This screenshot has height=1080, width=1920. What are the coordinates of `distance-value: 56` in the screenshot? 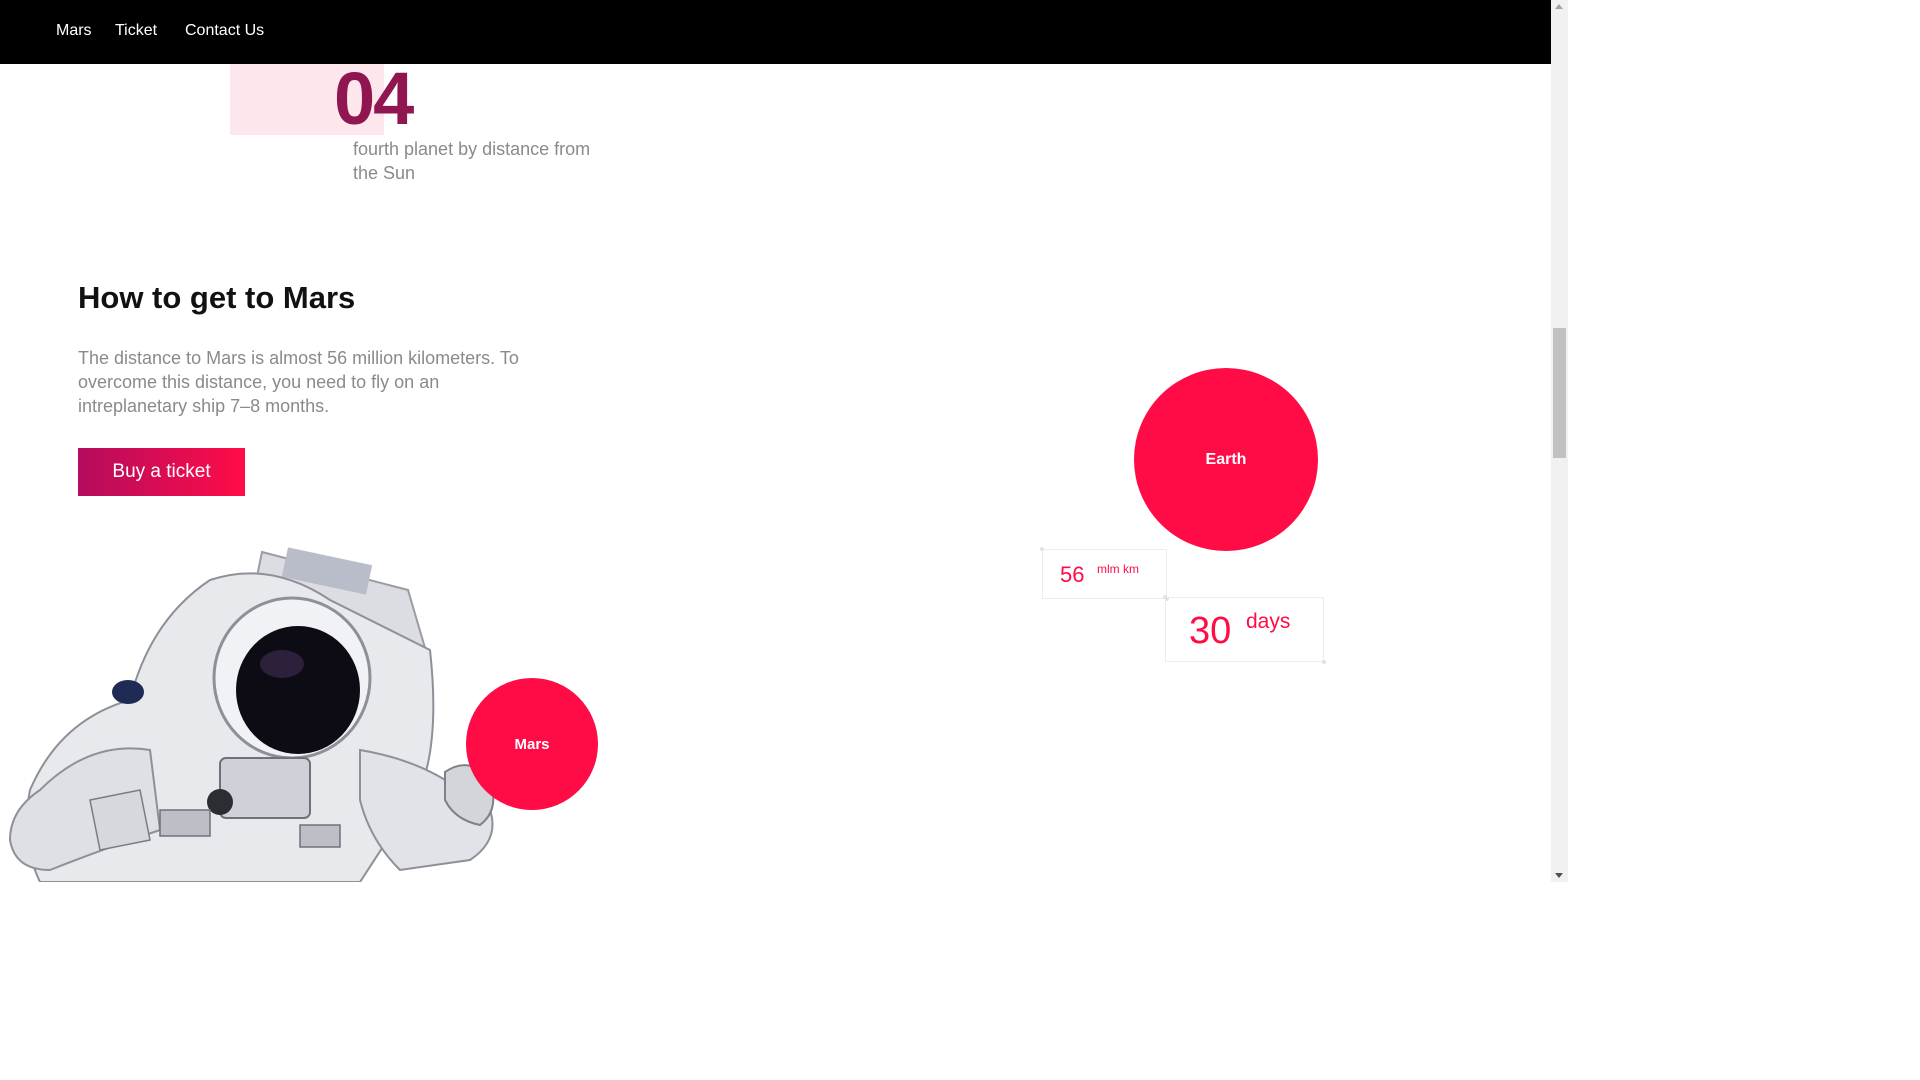 It's located at (1072, 574).